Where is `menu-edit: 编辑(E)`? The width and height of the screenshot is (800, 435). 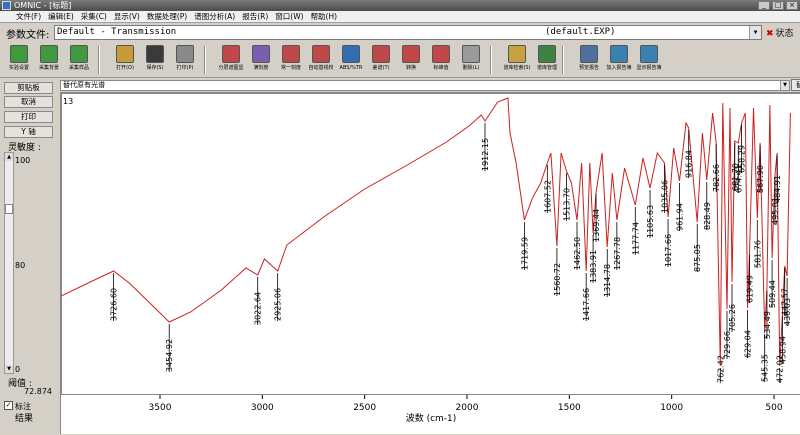 menu-edit: 编辑(E) is located at coordinates (61, 16).